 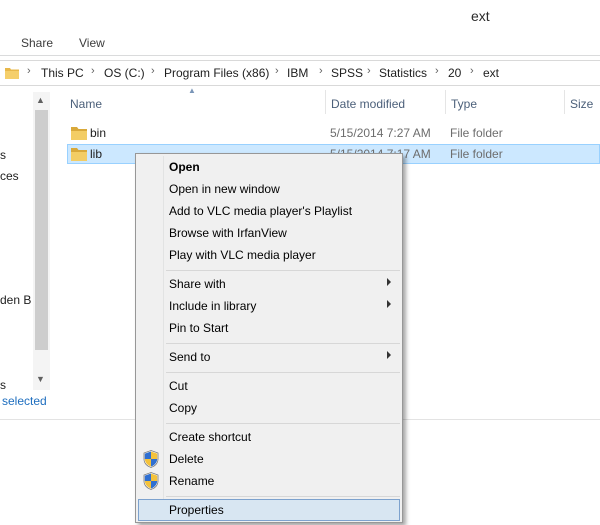 I want to click on file-name: bin, so click(x=98, y=133).